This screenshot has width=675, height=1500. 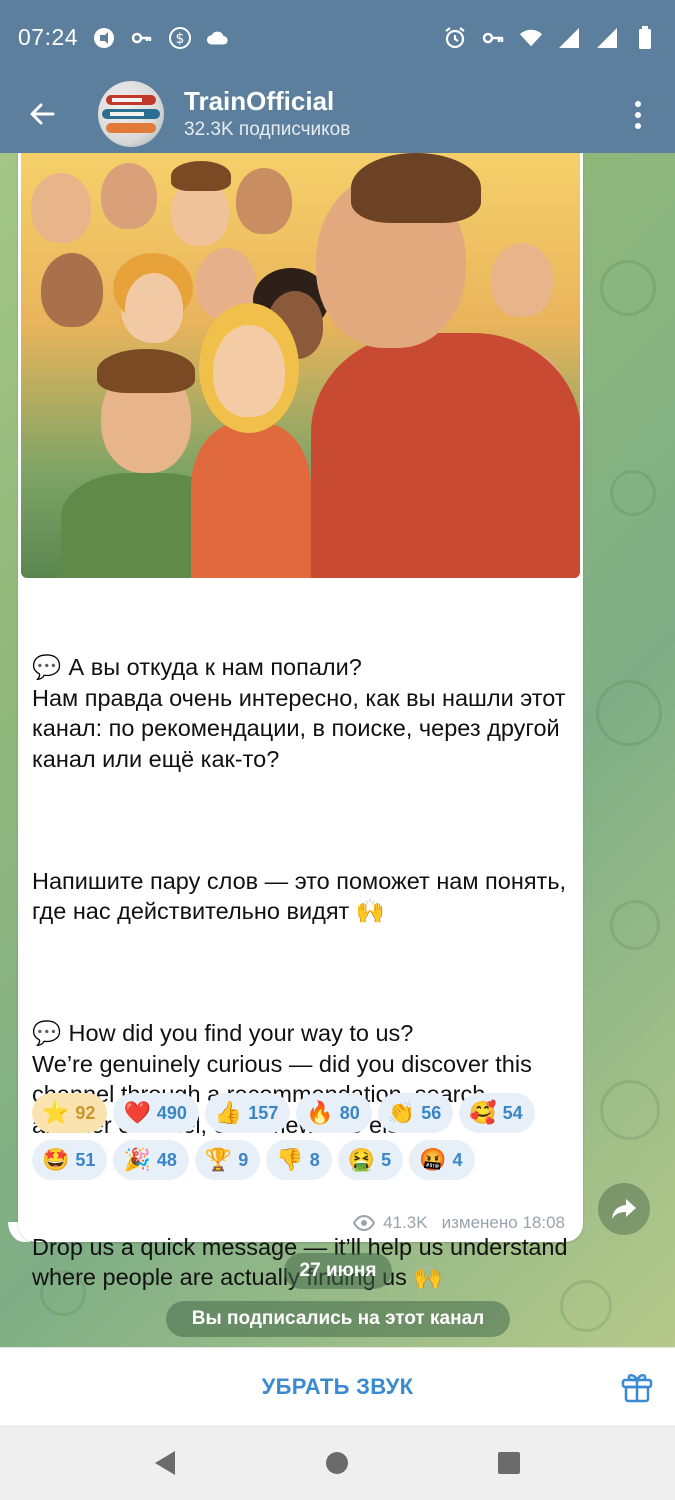 I want to click on status-bar: 07:24 $, so click(x=337, y=37).